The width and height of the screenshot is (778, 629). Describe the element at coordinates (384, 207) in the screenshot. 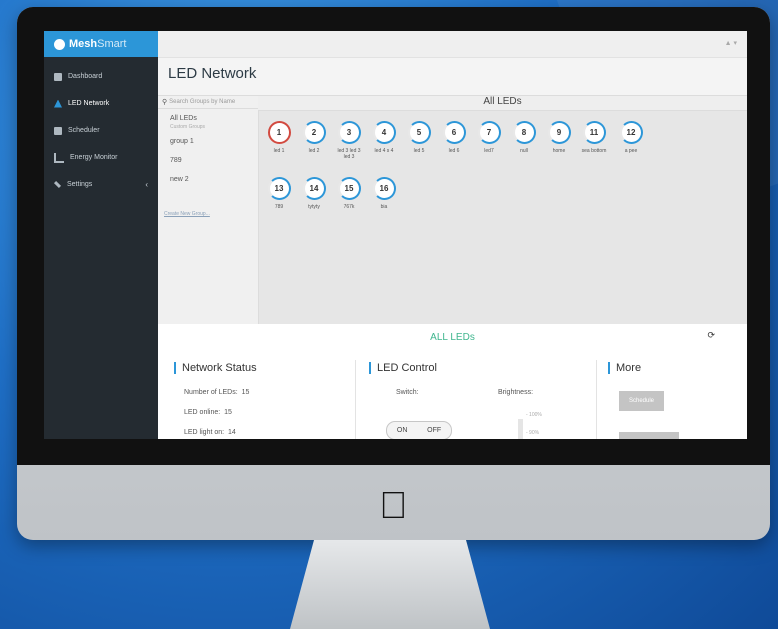

I see `led-label: bia` at that location.